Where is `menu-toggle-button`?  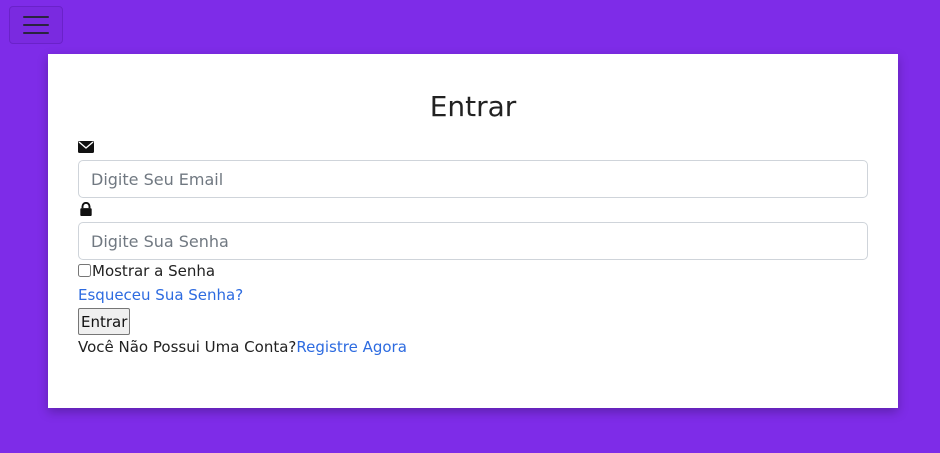
menu-toggle-button is located at coordinates (36, 25).